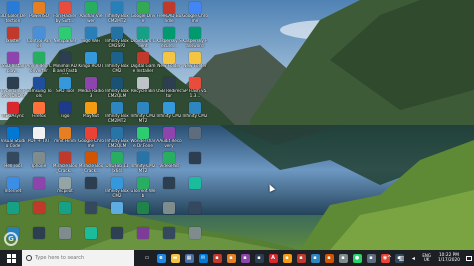 The width and height of the screenshot is (474, 266). I want to click on chevron-up-icon: ^, so click(389, 258).